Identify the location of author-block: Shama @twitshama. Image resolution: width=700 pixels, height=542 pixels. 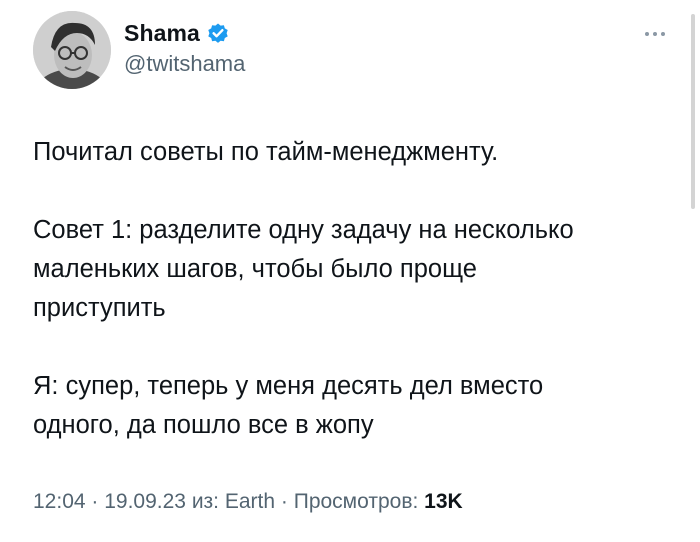
(184, 48).